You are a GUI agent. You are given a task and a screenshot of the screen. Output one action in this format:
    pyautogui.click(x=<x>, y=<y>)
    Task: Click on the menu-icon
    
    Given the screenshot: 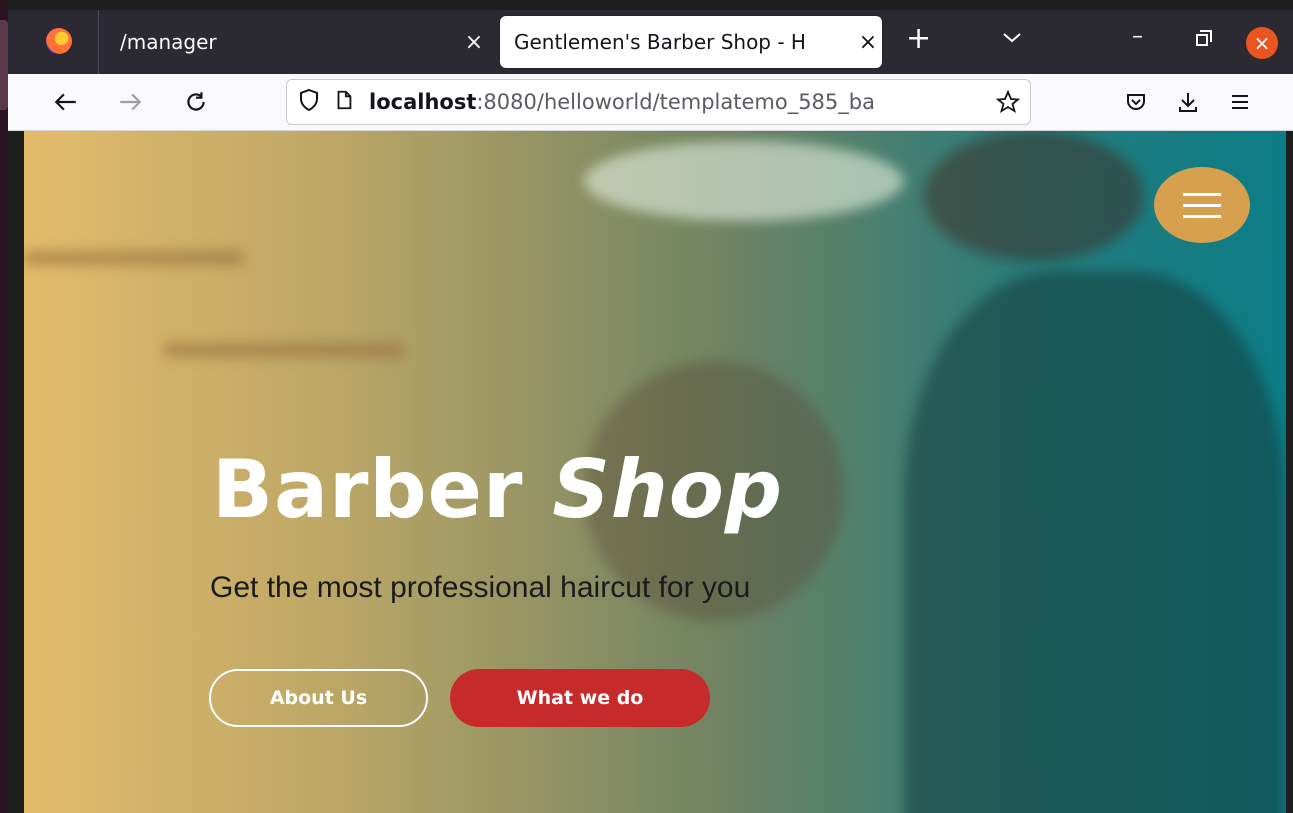 What is the action you would take?
    pyautogui.click(x=1240, y=102)
    